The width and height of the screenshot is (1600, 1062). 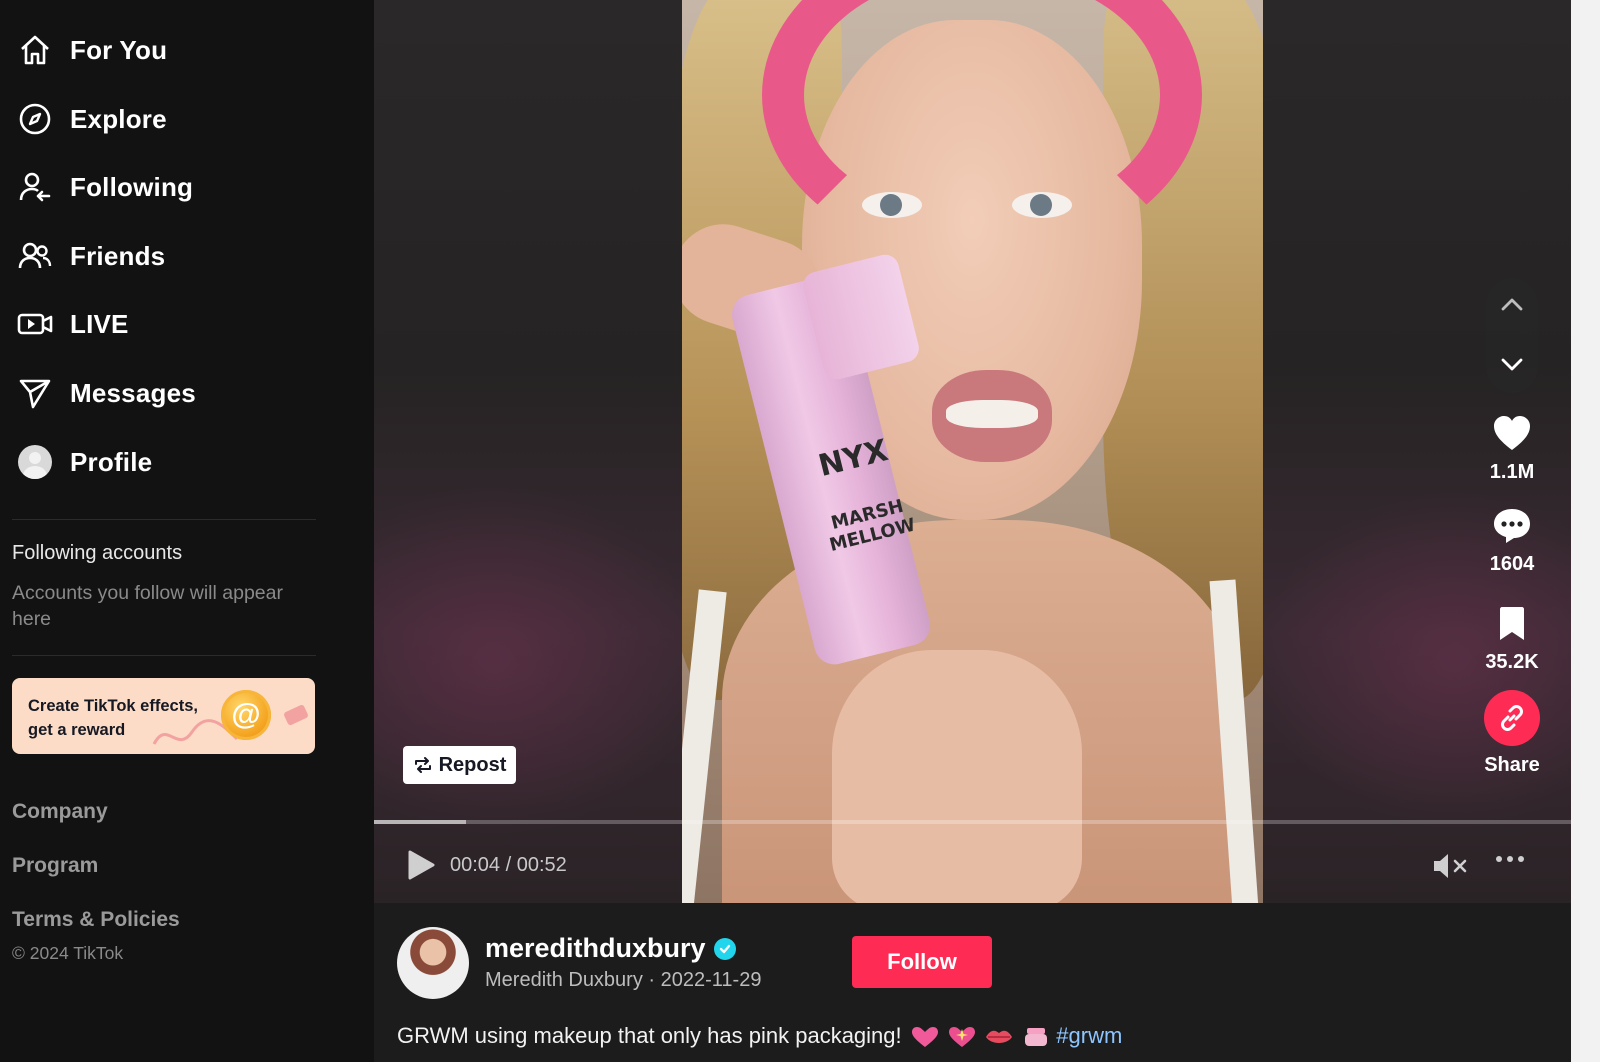 What do you see at coordinates (595, 948) in the screenshot?
I see `creator-username: meredithduxbury` at bounding box center [595, 948].